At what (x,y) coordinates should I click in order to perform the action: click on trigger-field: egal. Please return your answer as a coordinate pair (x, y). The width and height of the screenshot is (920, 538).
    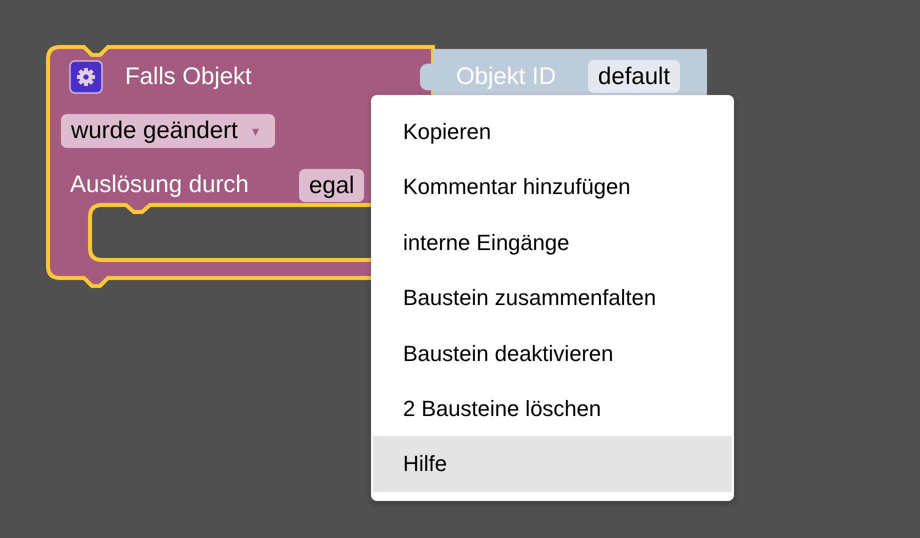
    Looking at the image, I should click on (331, 185).